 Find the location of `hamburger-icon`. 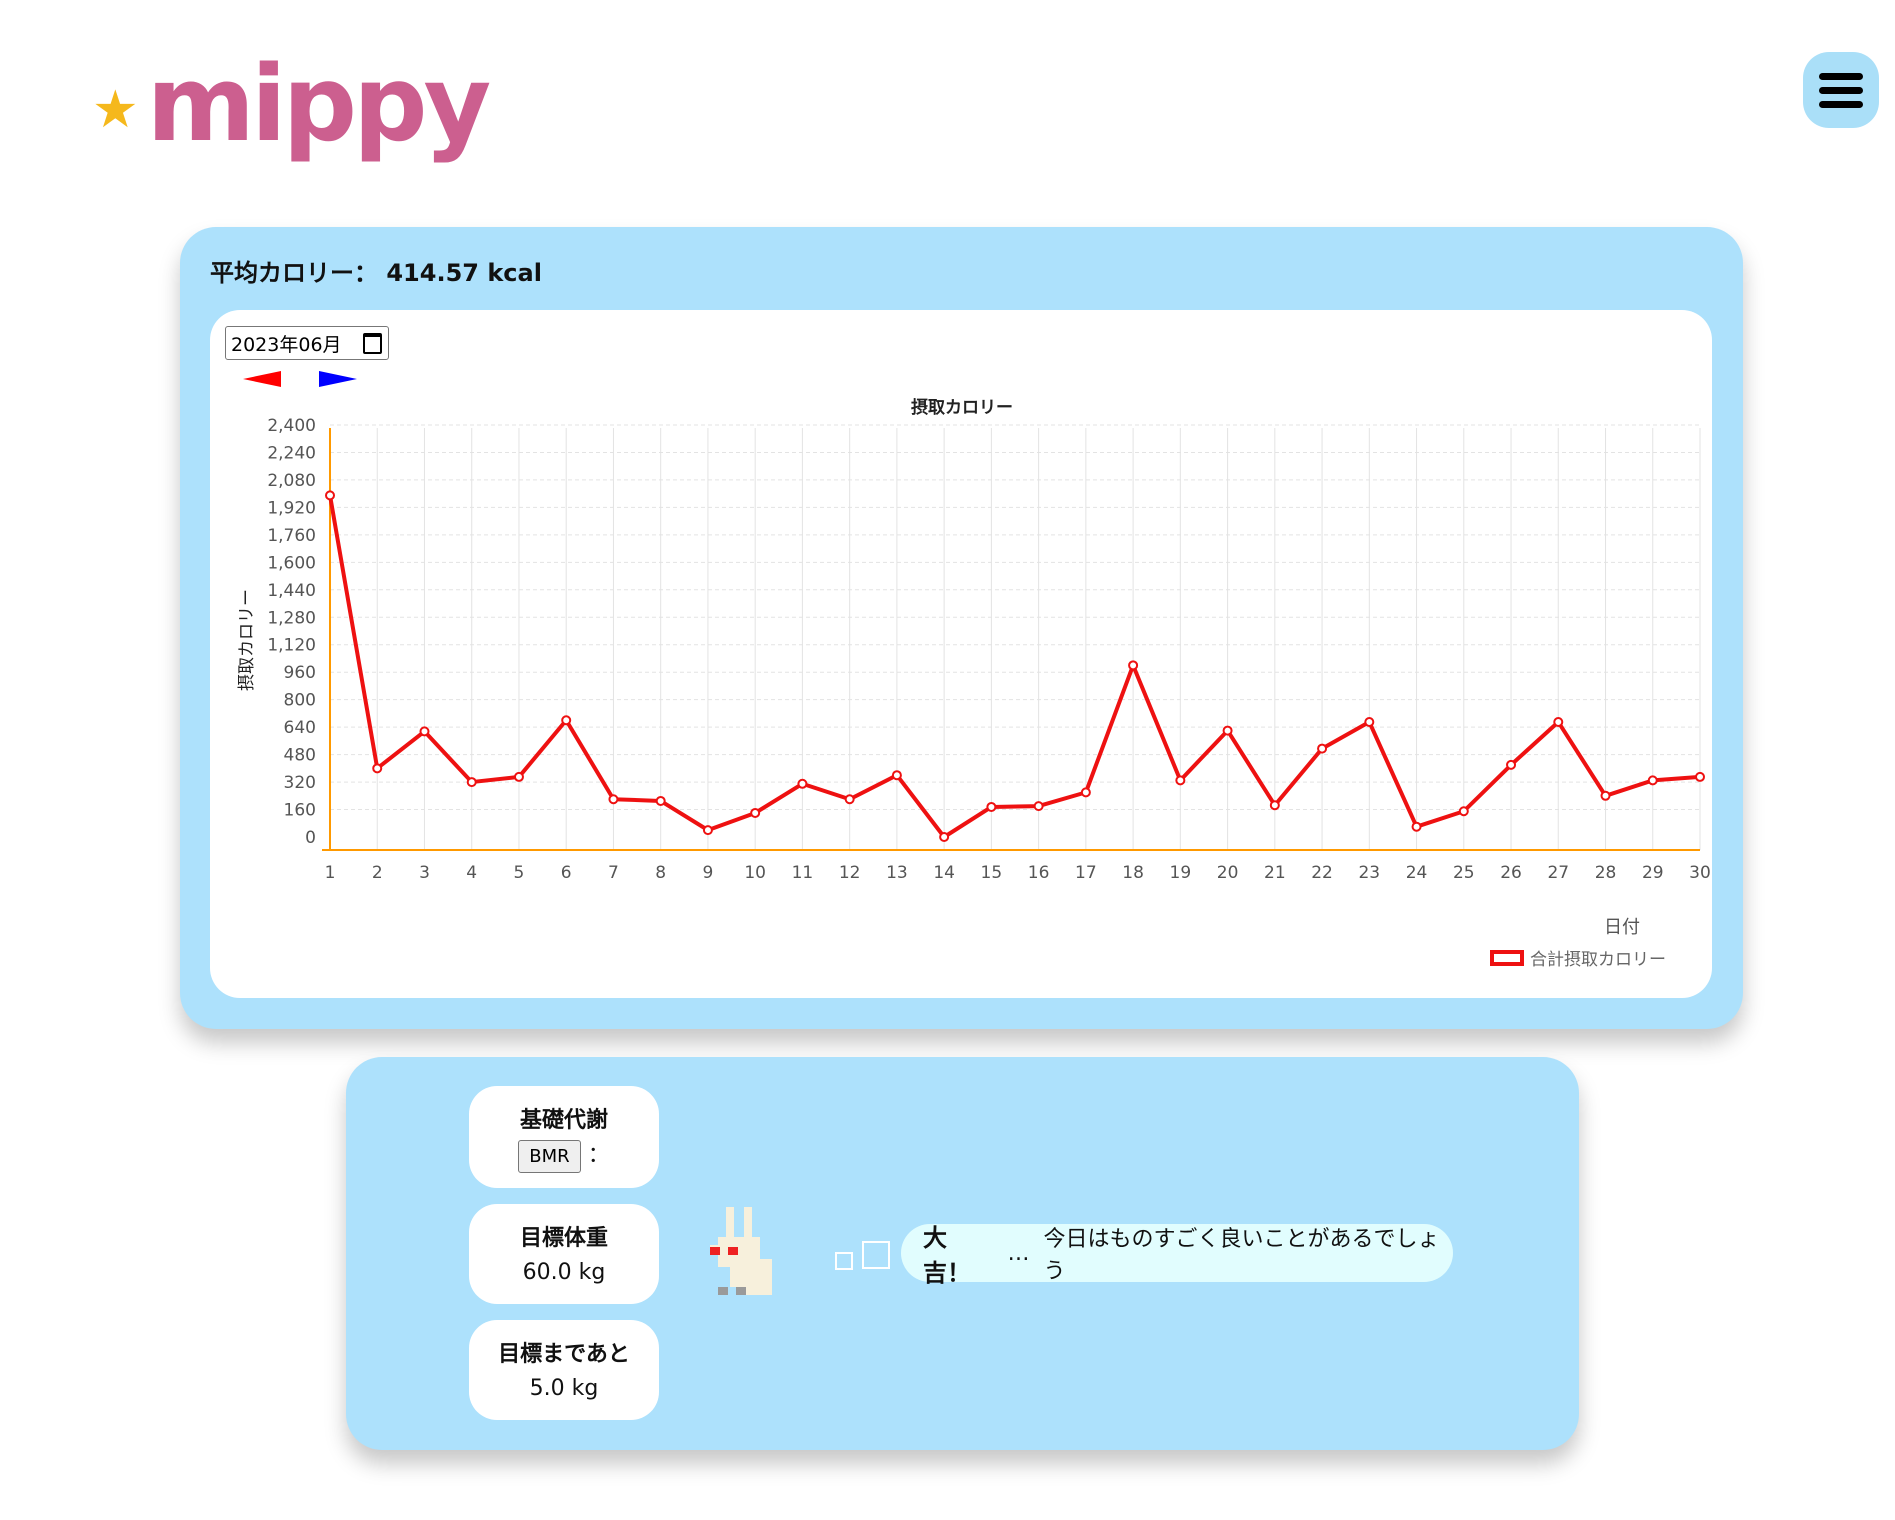

hamburger-icon is located at coordinates (1841, 76).